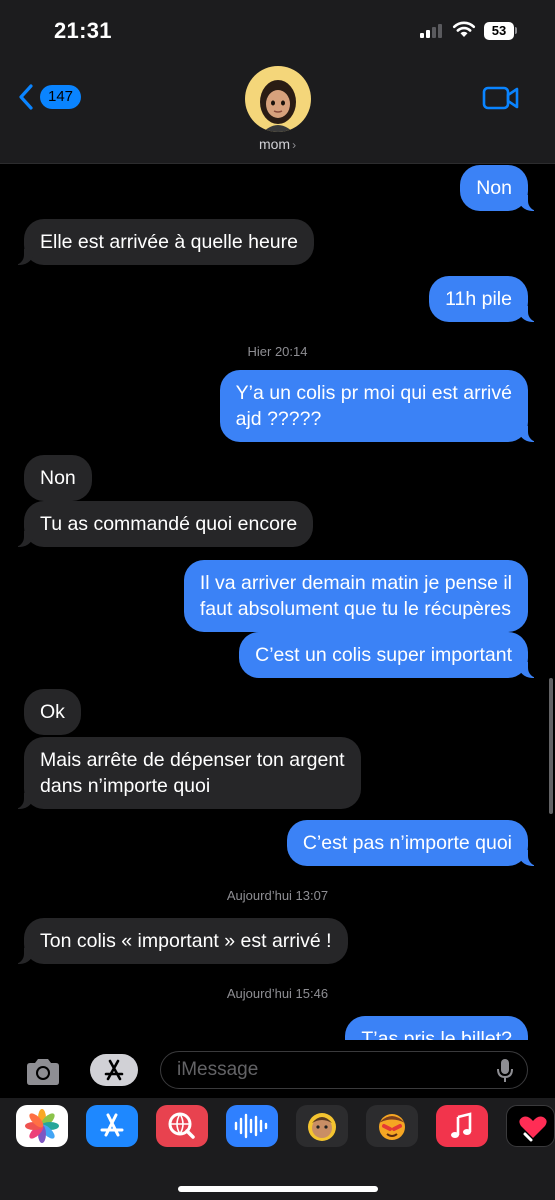  What do you see at coordinates (83, 30) in the screenshot?
I see `status-time: 21:31` at bounding box center [83, 30].